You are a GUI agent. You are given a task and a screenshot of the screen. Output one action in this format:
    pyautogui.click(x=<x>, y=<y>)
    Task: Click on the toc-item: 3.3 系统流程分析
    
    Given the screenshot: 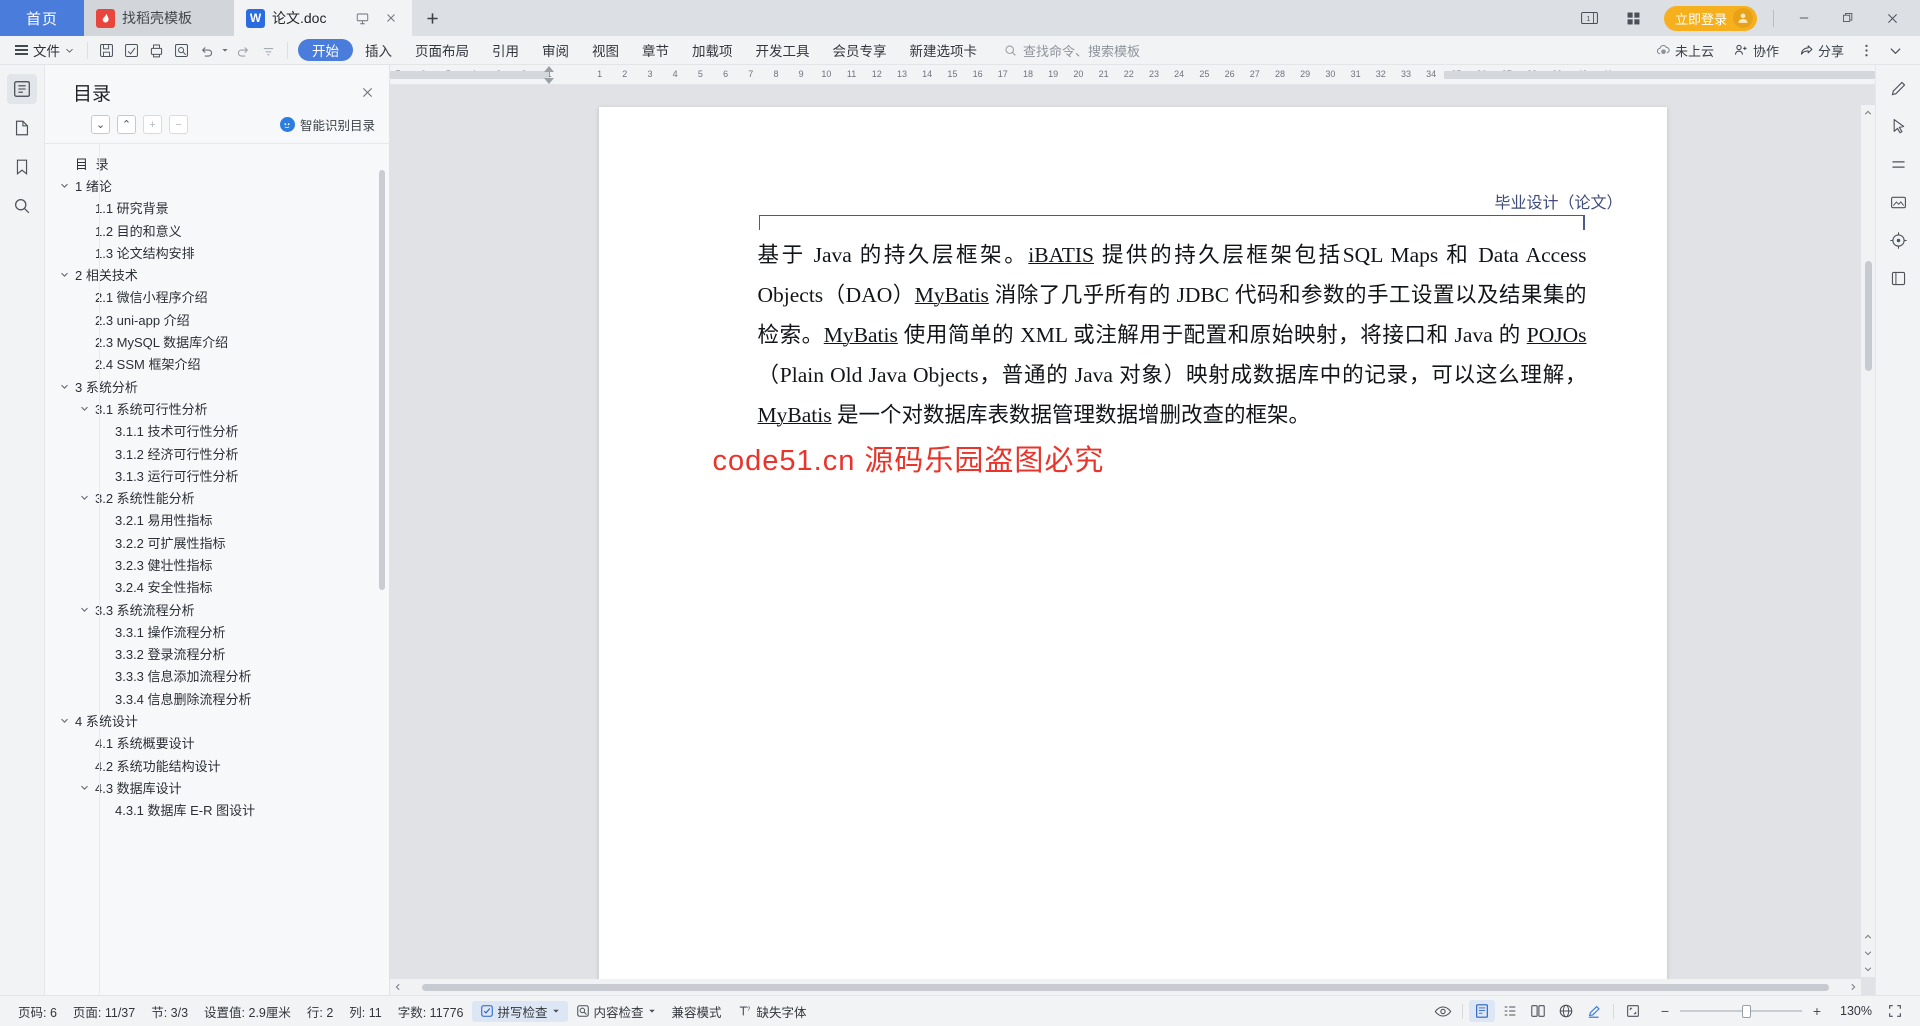 What is the action you would take?
    pyautogui.click(x=217, y=609)
    